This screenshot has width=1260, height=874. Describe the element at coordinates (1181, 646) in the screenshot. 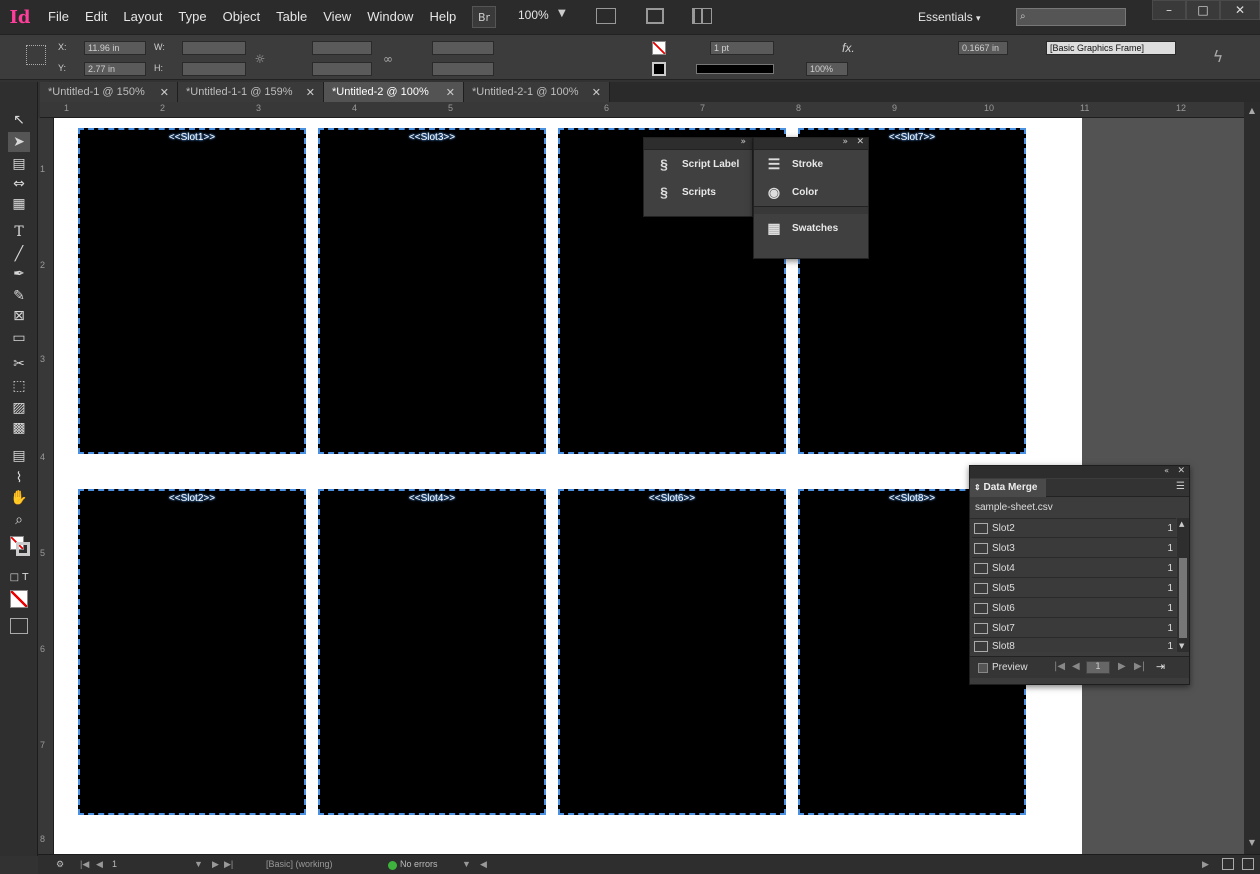

I see `scroll-down-icon: ▼` at that location.